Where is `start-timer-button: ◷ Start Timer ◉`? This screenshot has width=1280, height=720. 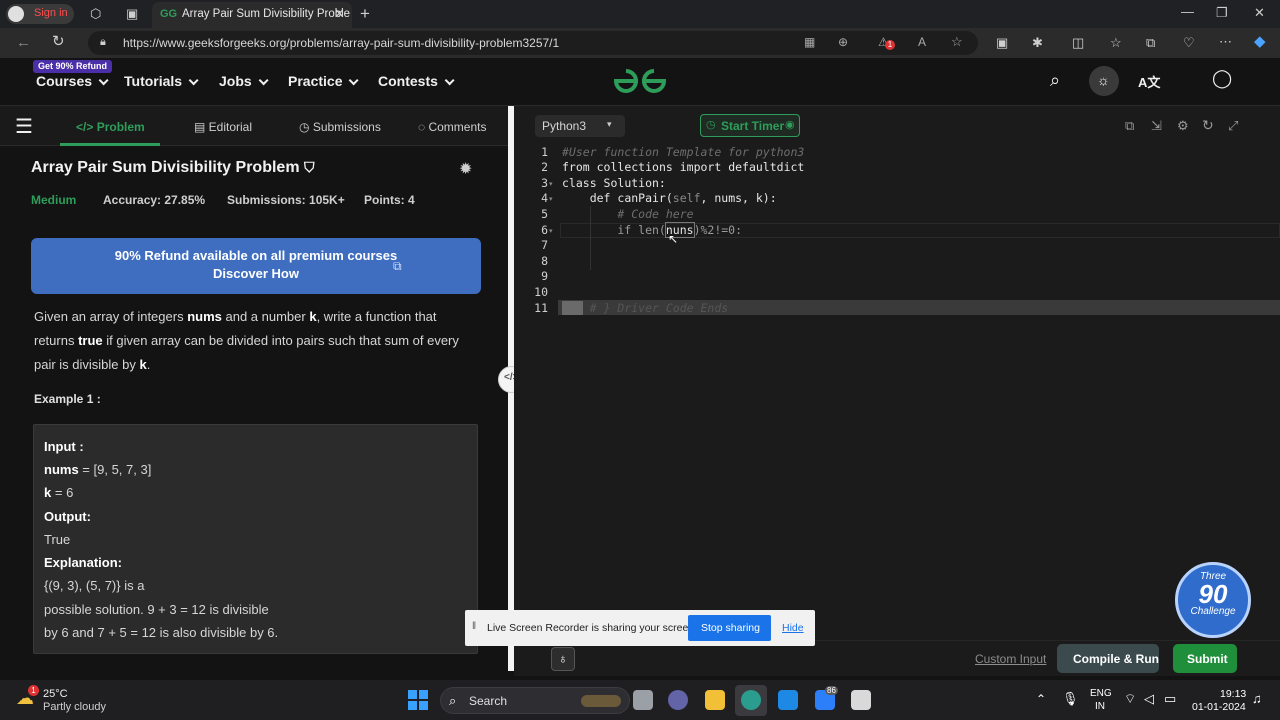 start-timer-button: ◷ Start Timer ◉ is located at coordinates (750, 125).